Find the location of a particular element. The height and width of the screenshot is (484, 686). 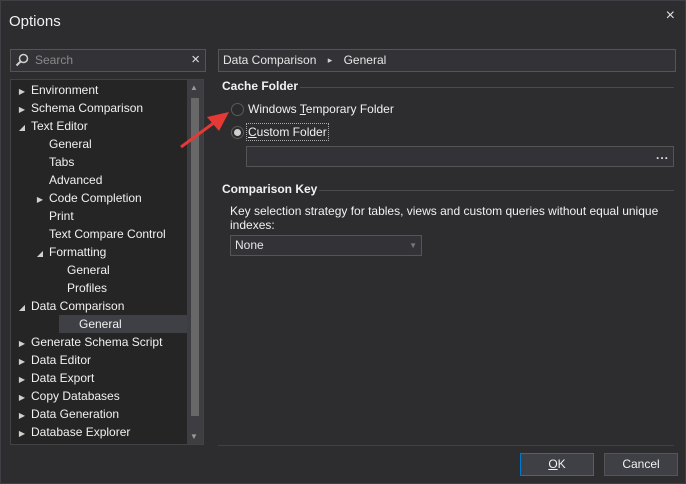

clear-search-icon: × is located at coordinates (195, 59).